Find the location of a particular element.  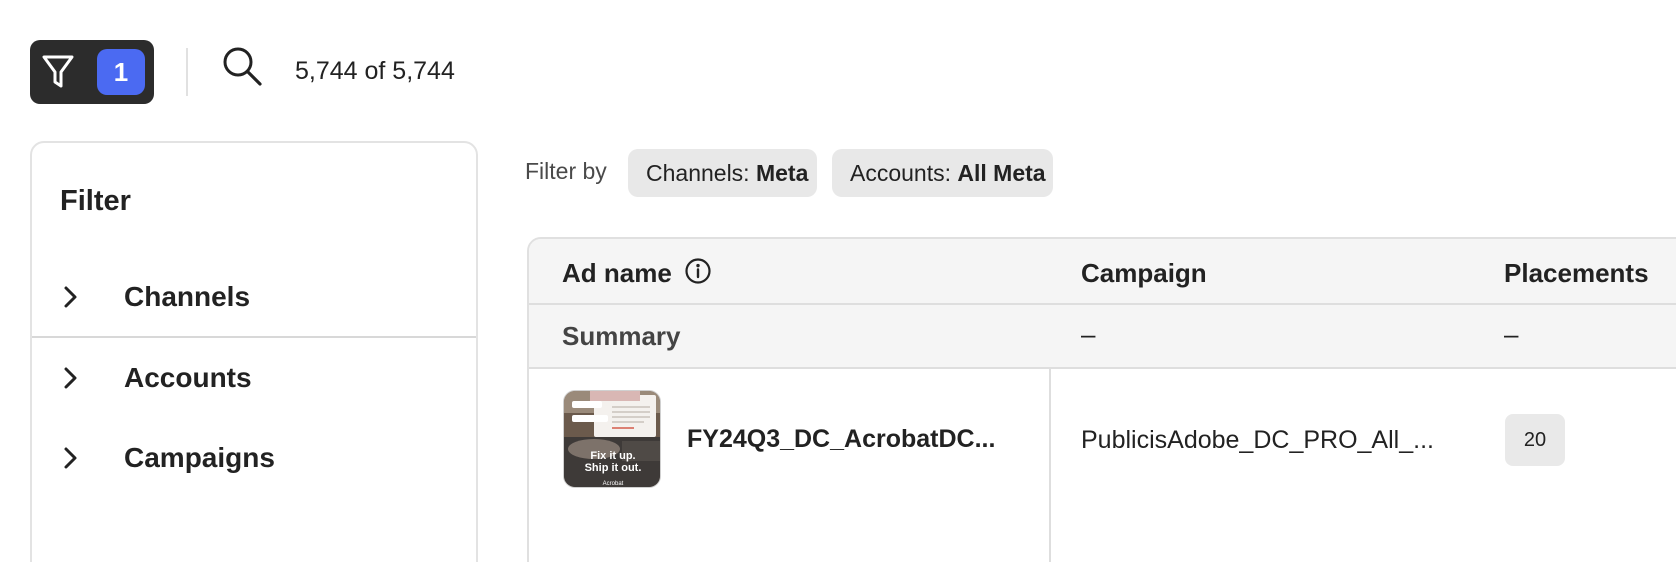

filter-section-accounts: Accounts is located at coordinates (254, 378).